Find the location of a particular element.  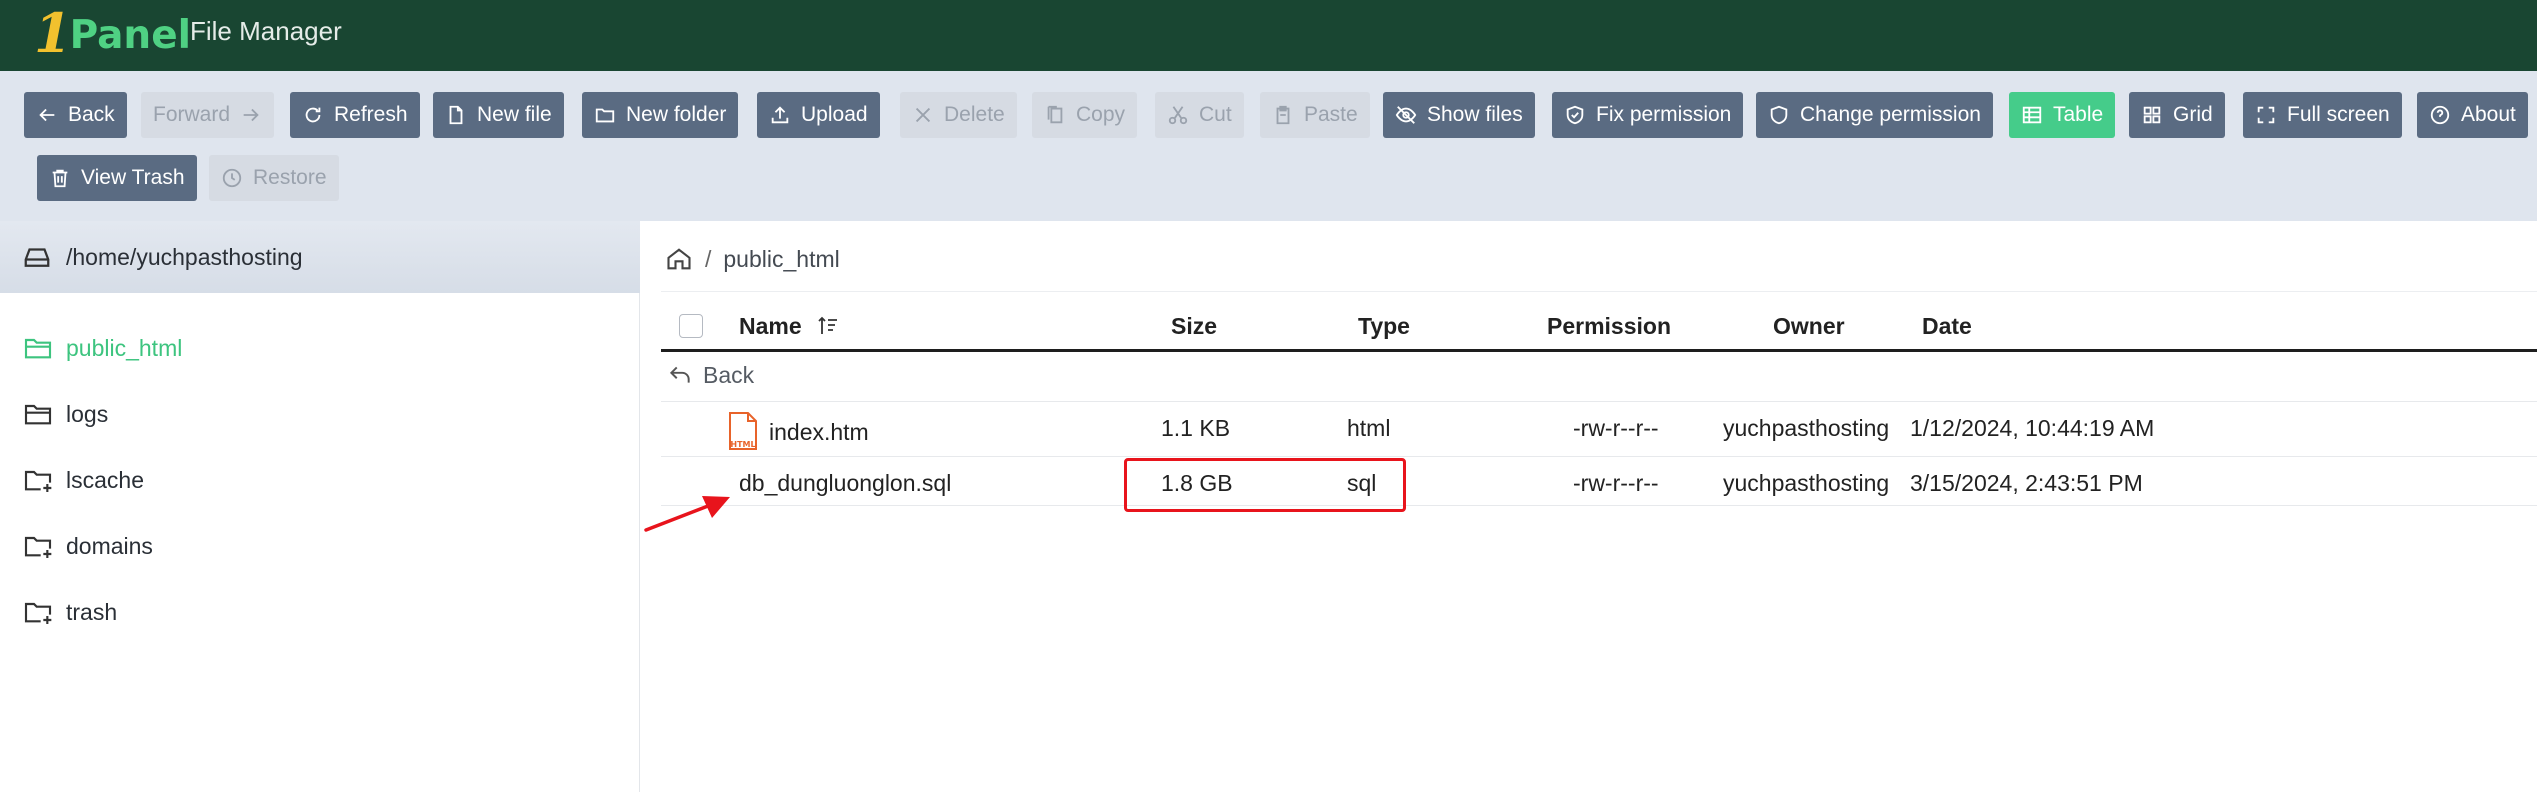

about-button-label: About is located at coordinates (2488, 114).